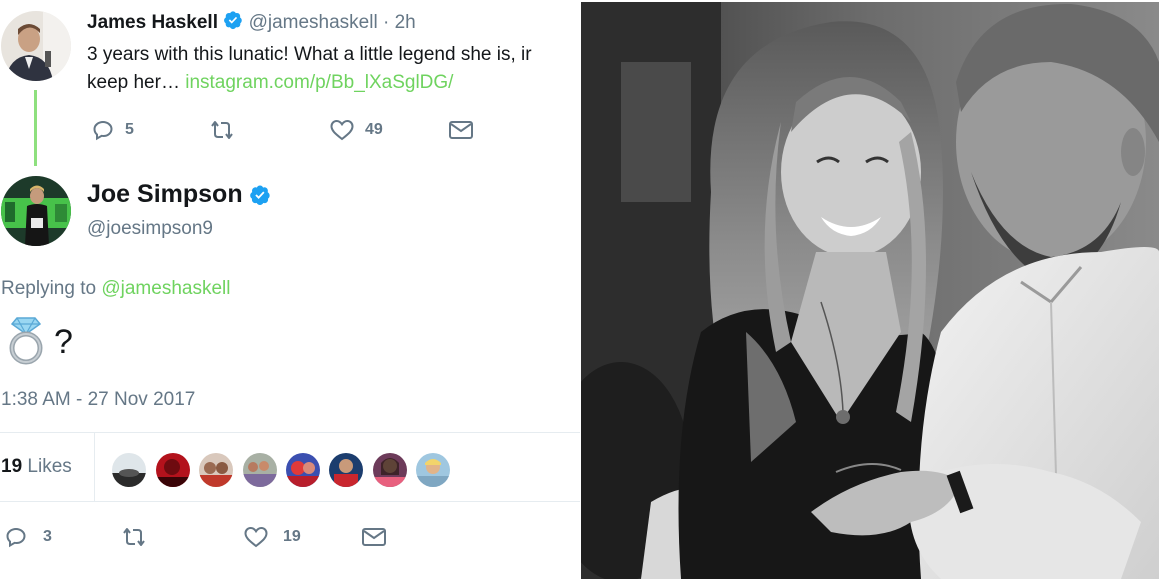 The width and height of the screenshot is (1159, 579). I want to click on likes-count: 19, so click(12, 466).